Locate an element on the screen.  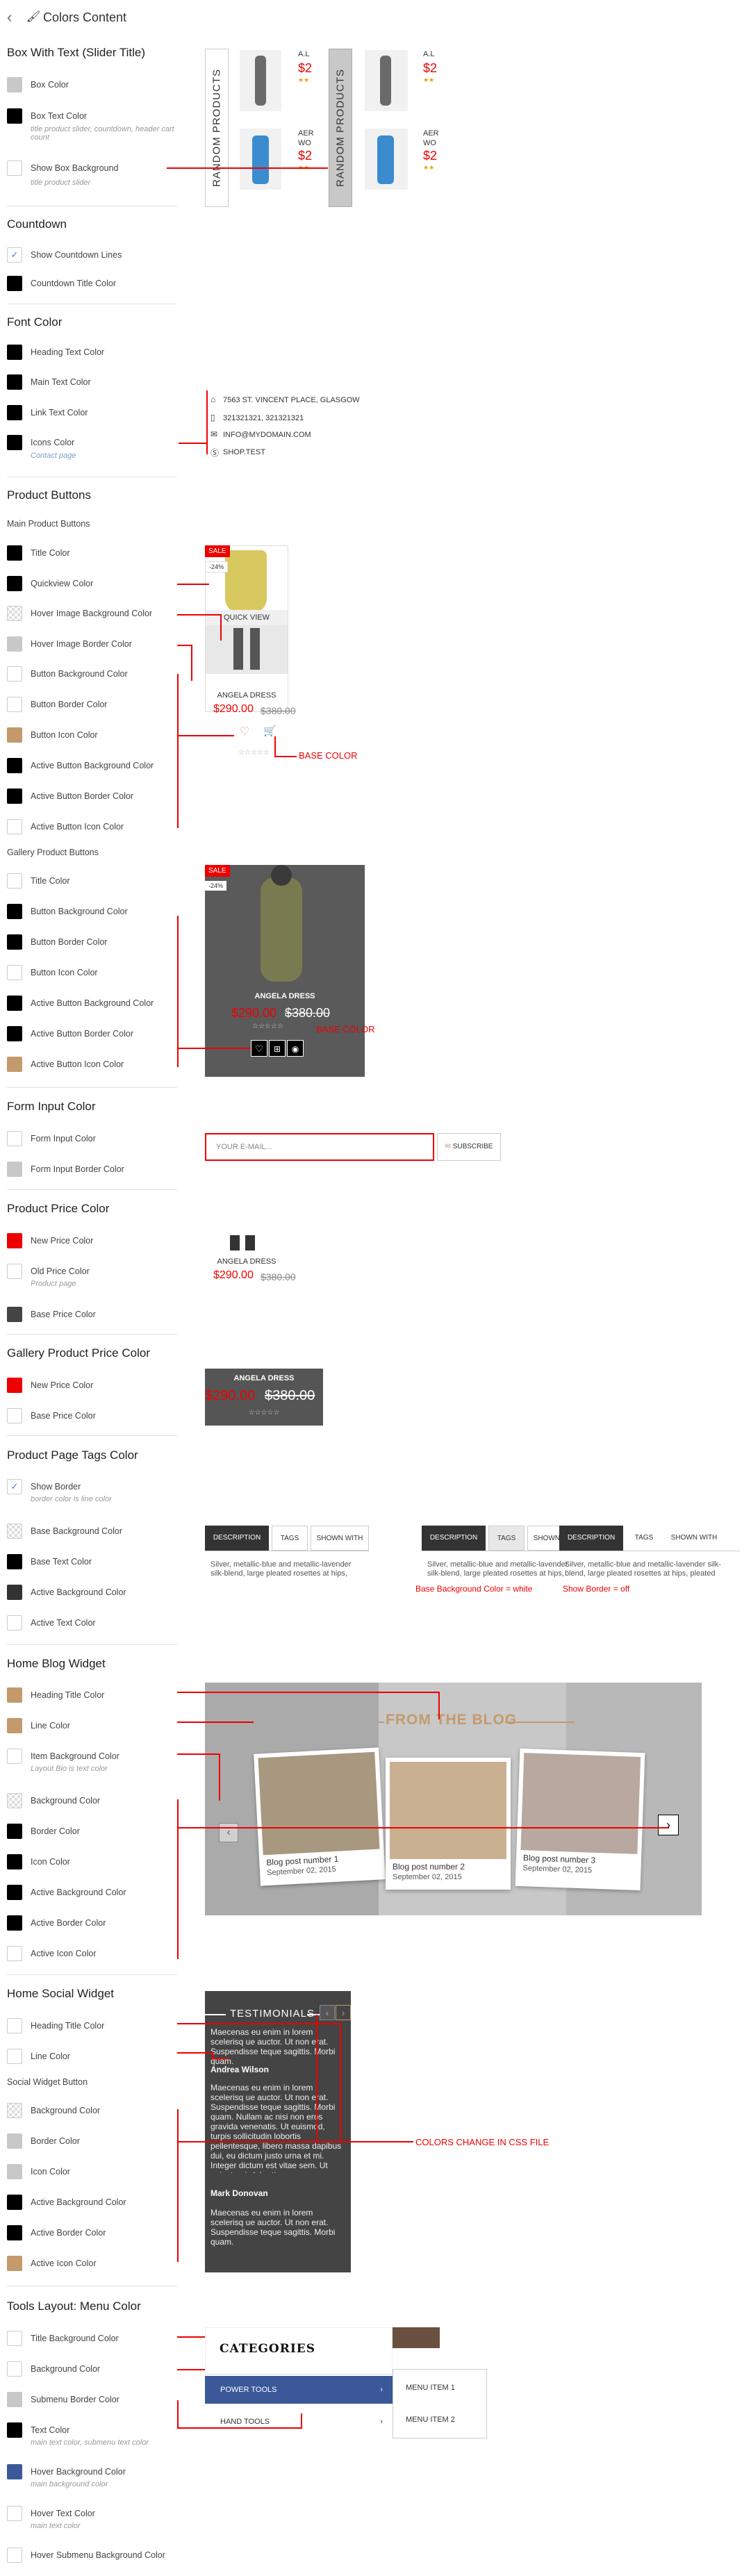
menu-item-power-tools: POWER TOOLS › is located at coordinates (299, 2390).